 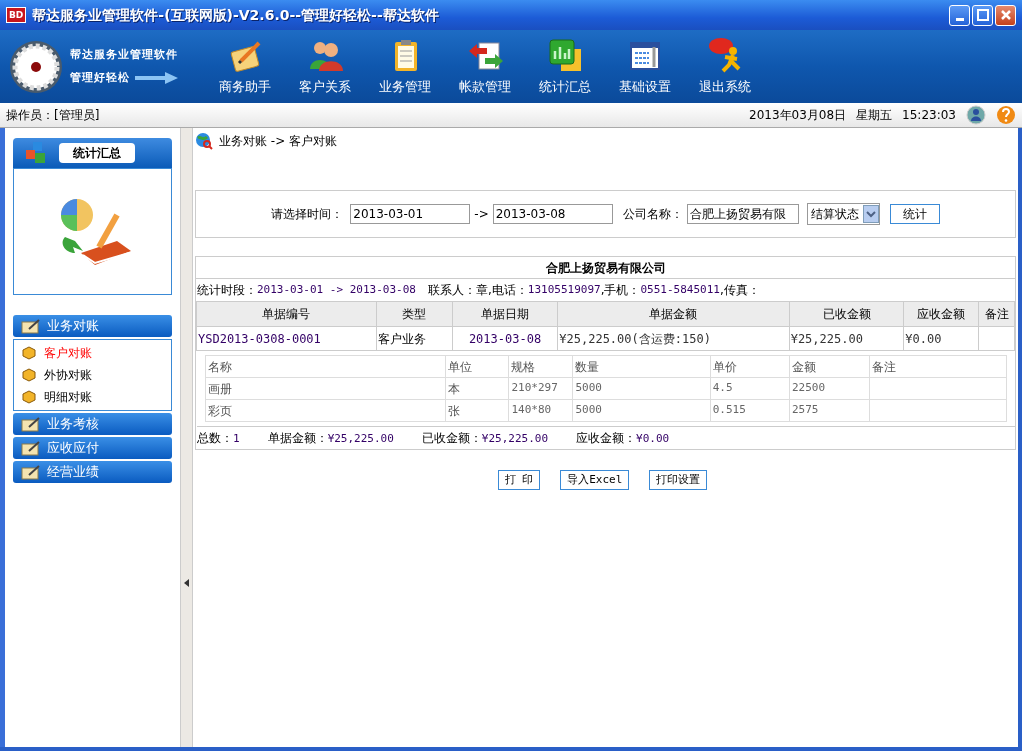 What do you see at coordinates (286, 314) in the screenshot?
I see `column-header: 单据编号` at bounding box center [286, 314].